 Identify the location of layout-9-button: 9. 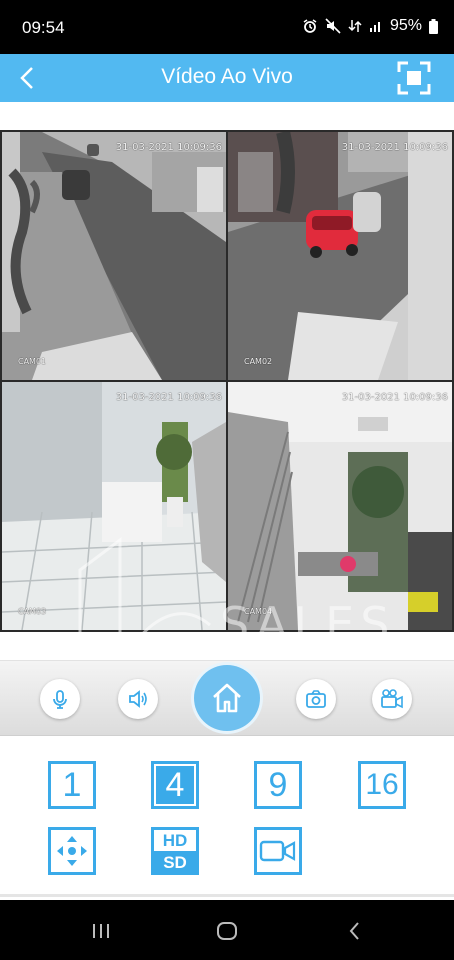
(278, 785).